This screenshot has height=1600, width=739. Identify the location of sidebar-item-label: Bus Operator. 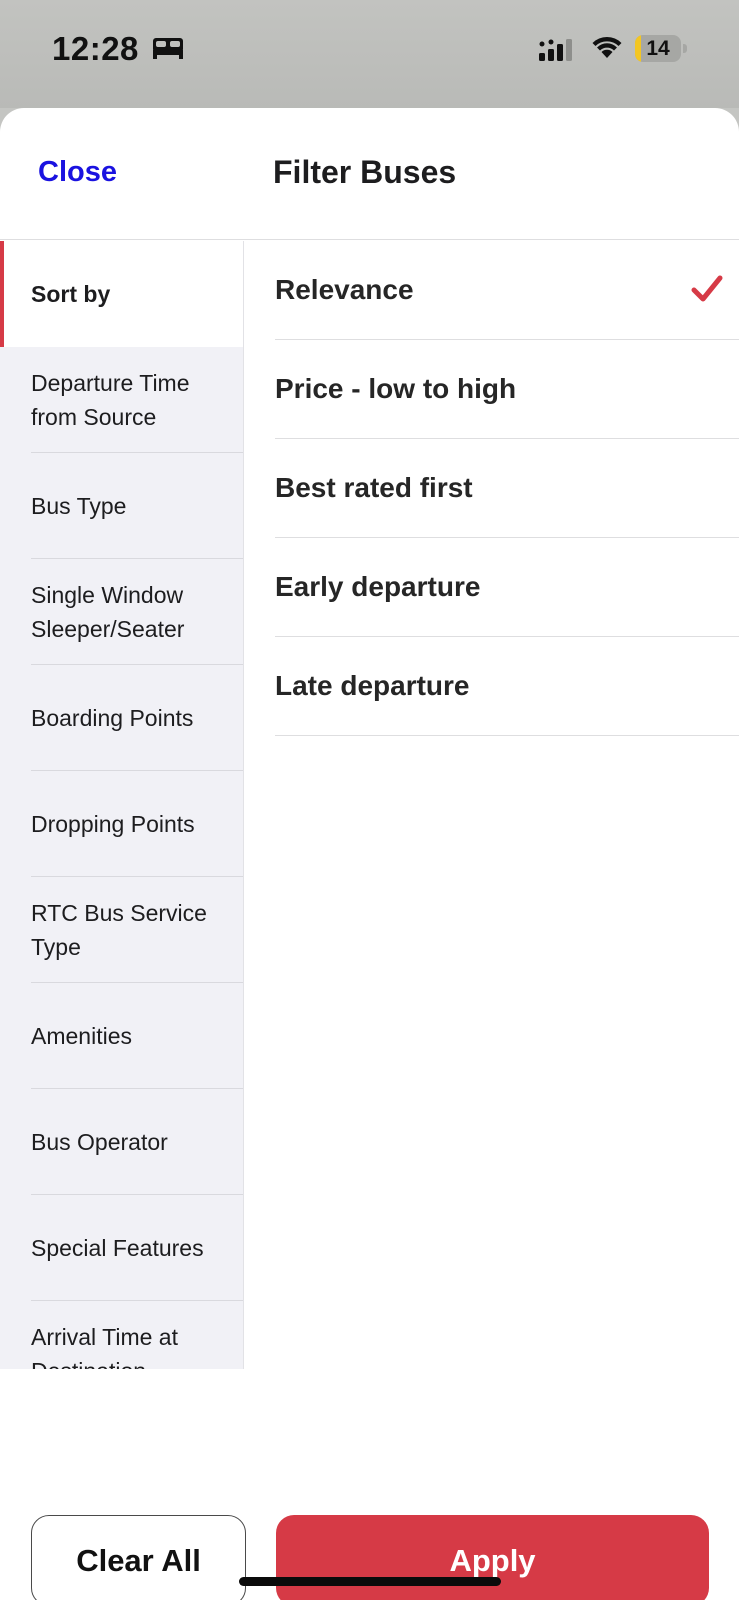
(99, 1142).